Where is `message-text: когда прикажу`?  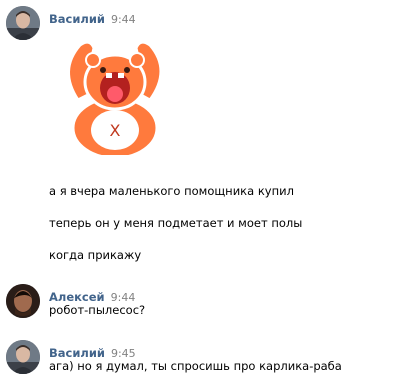
message-text: когда прикажу is located at coordinates (95, 255).